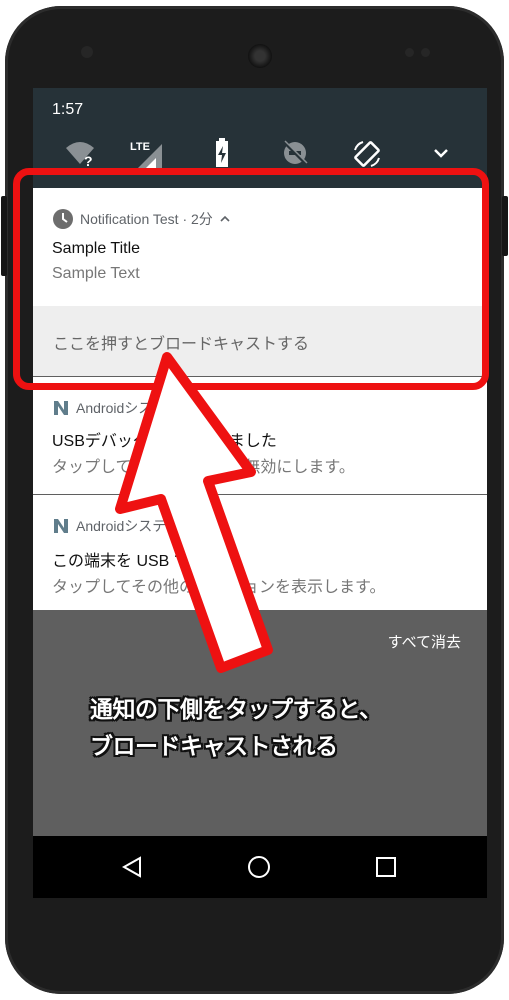 The image size is (509, 1000). I want to click on annotation-caption-line2: ブロードキャストされる, so click(214, 747).